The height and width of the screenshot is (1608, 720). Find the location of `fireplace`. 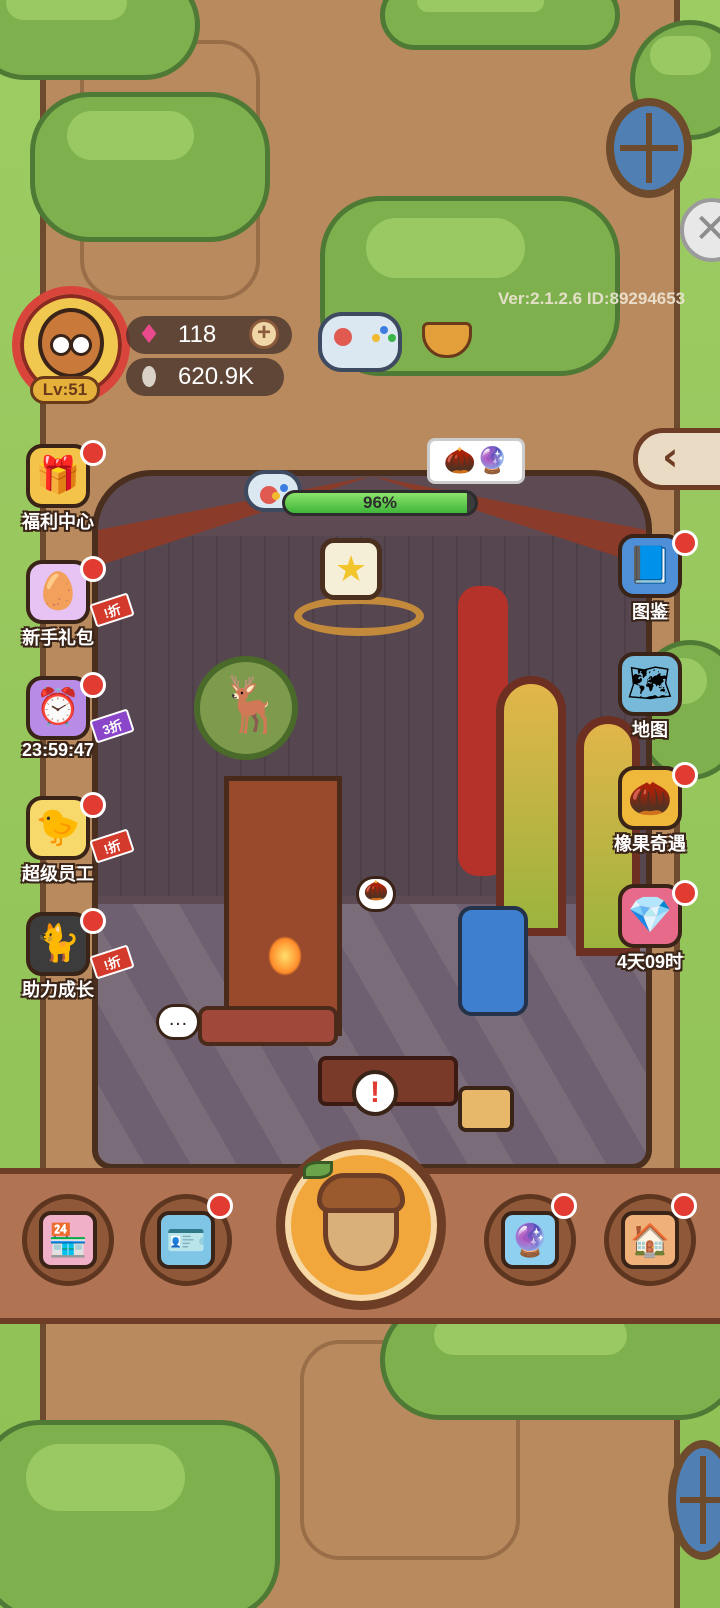

fireplace is located at coordinates (283, 906).